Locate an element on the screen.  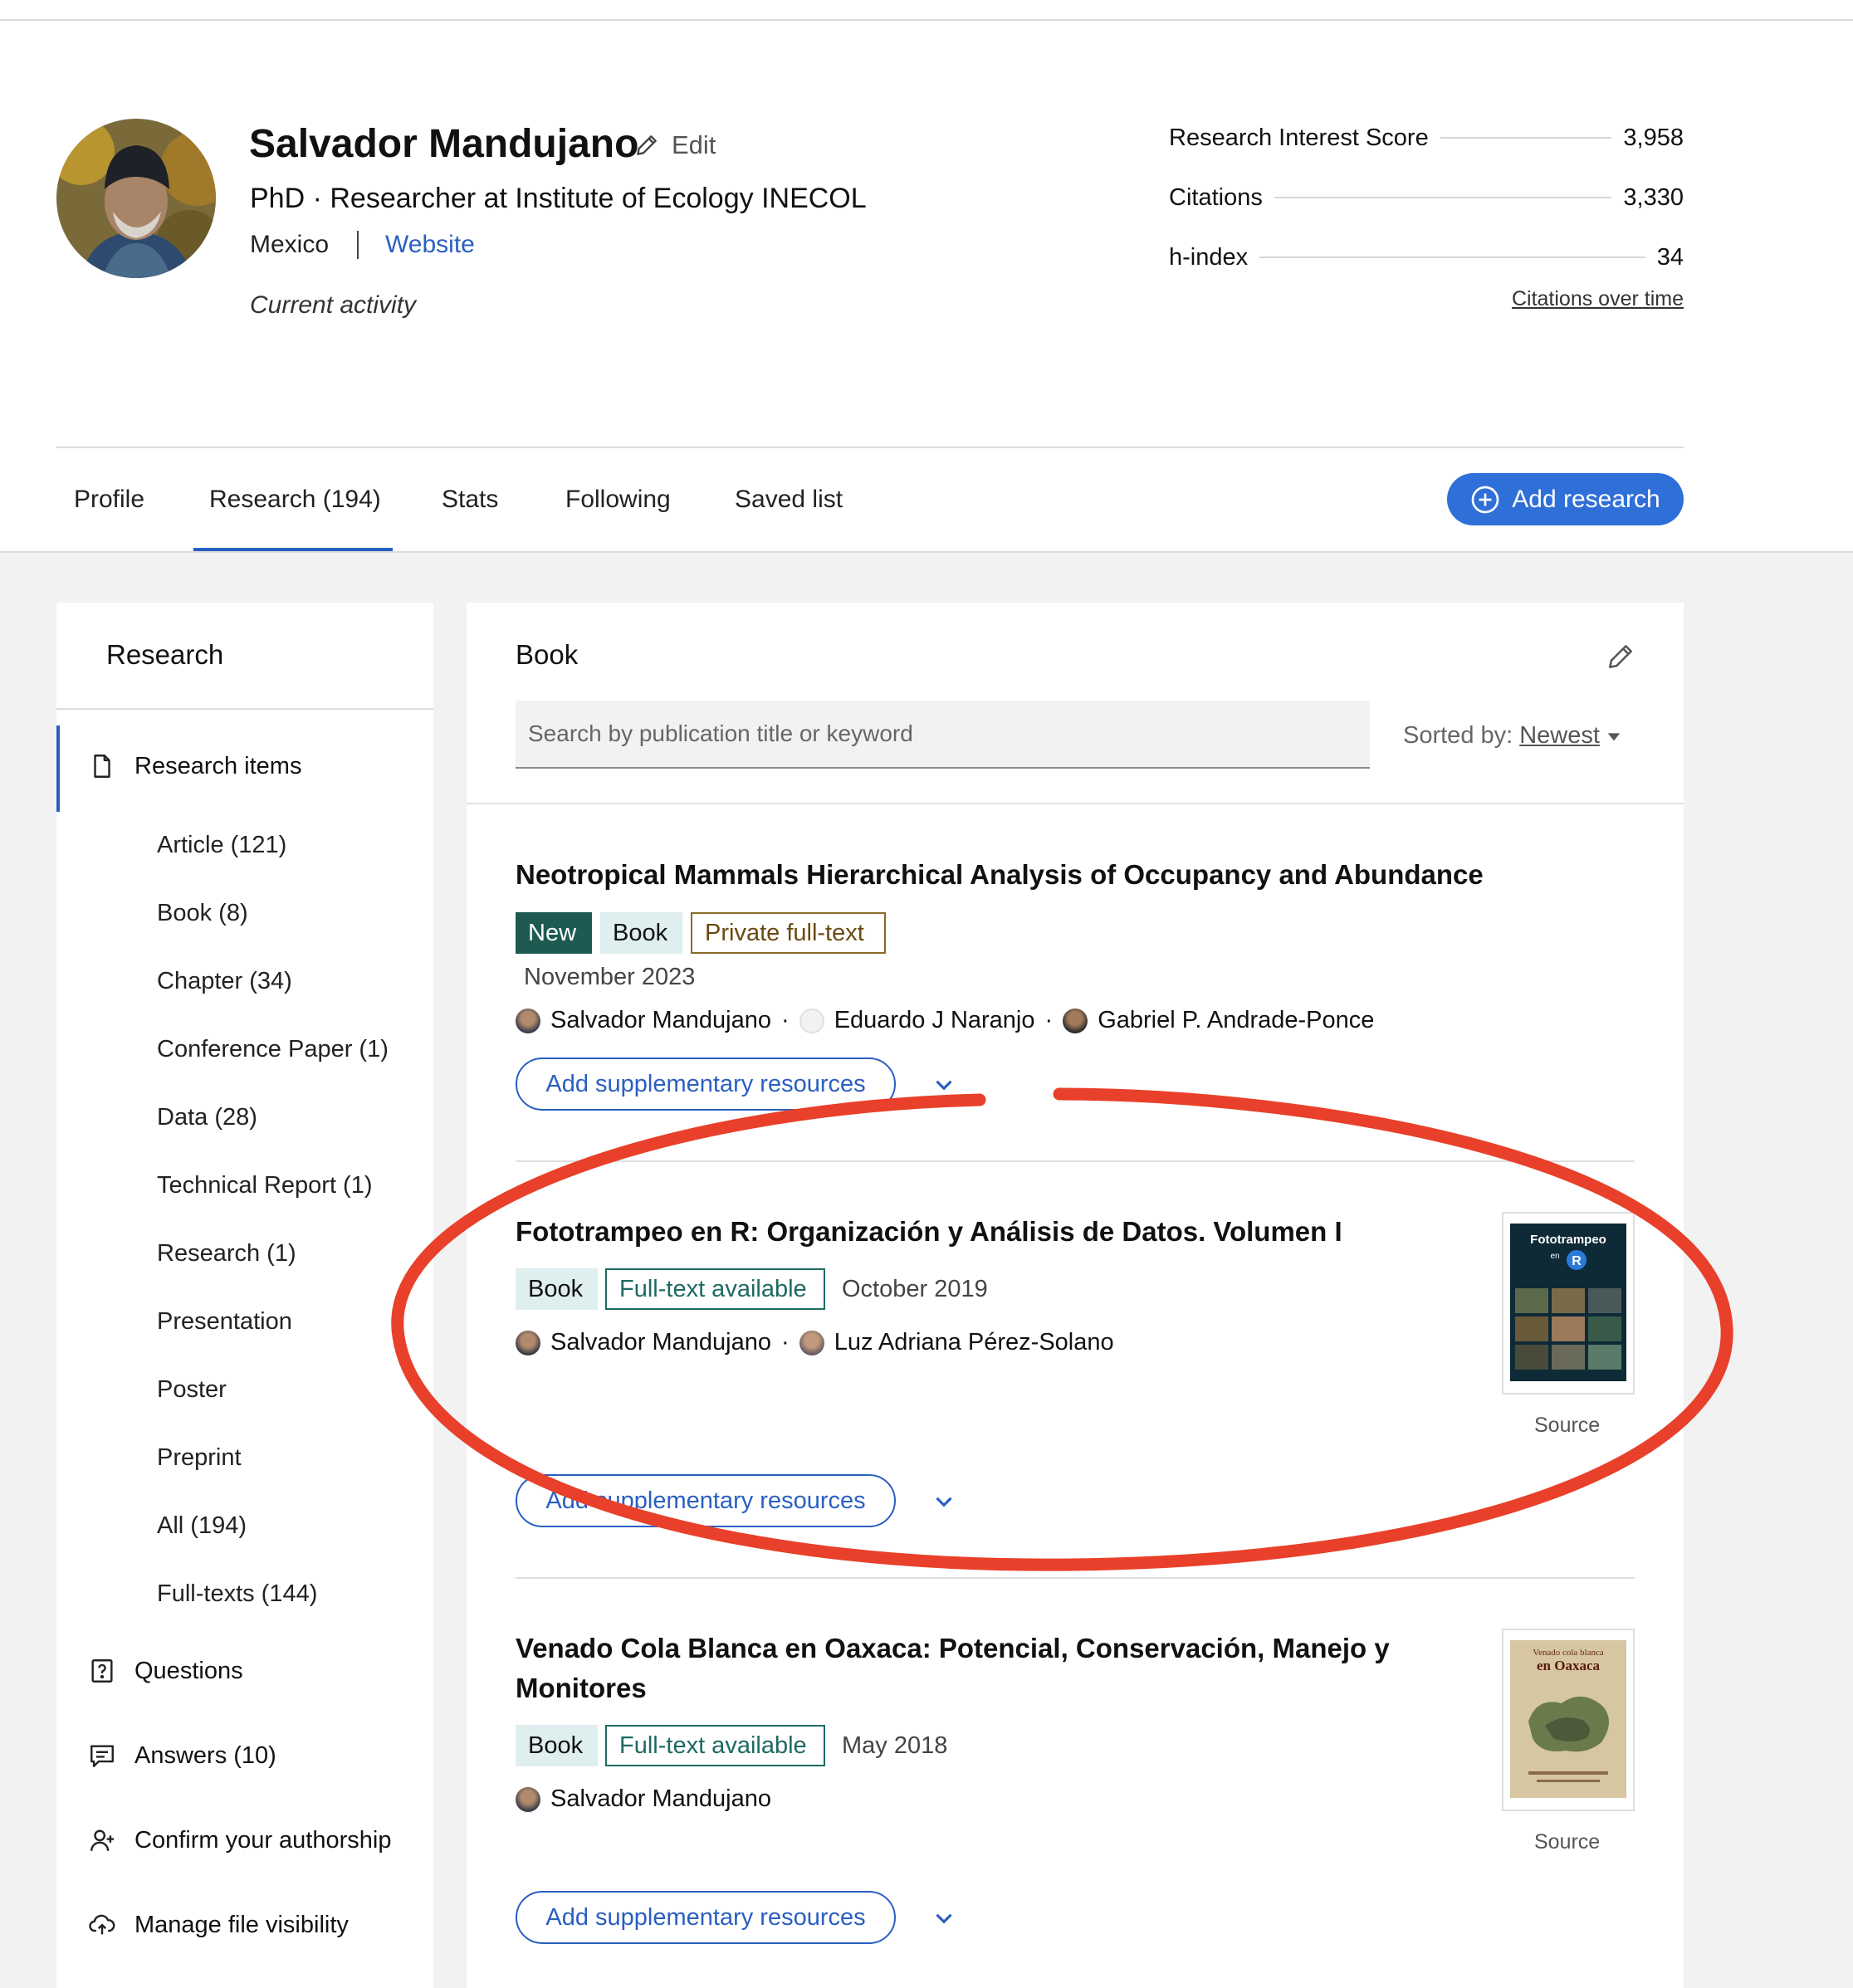
stat-label: h-index is located at coordinates (1209, 257).